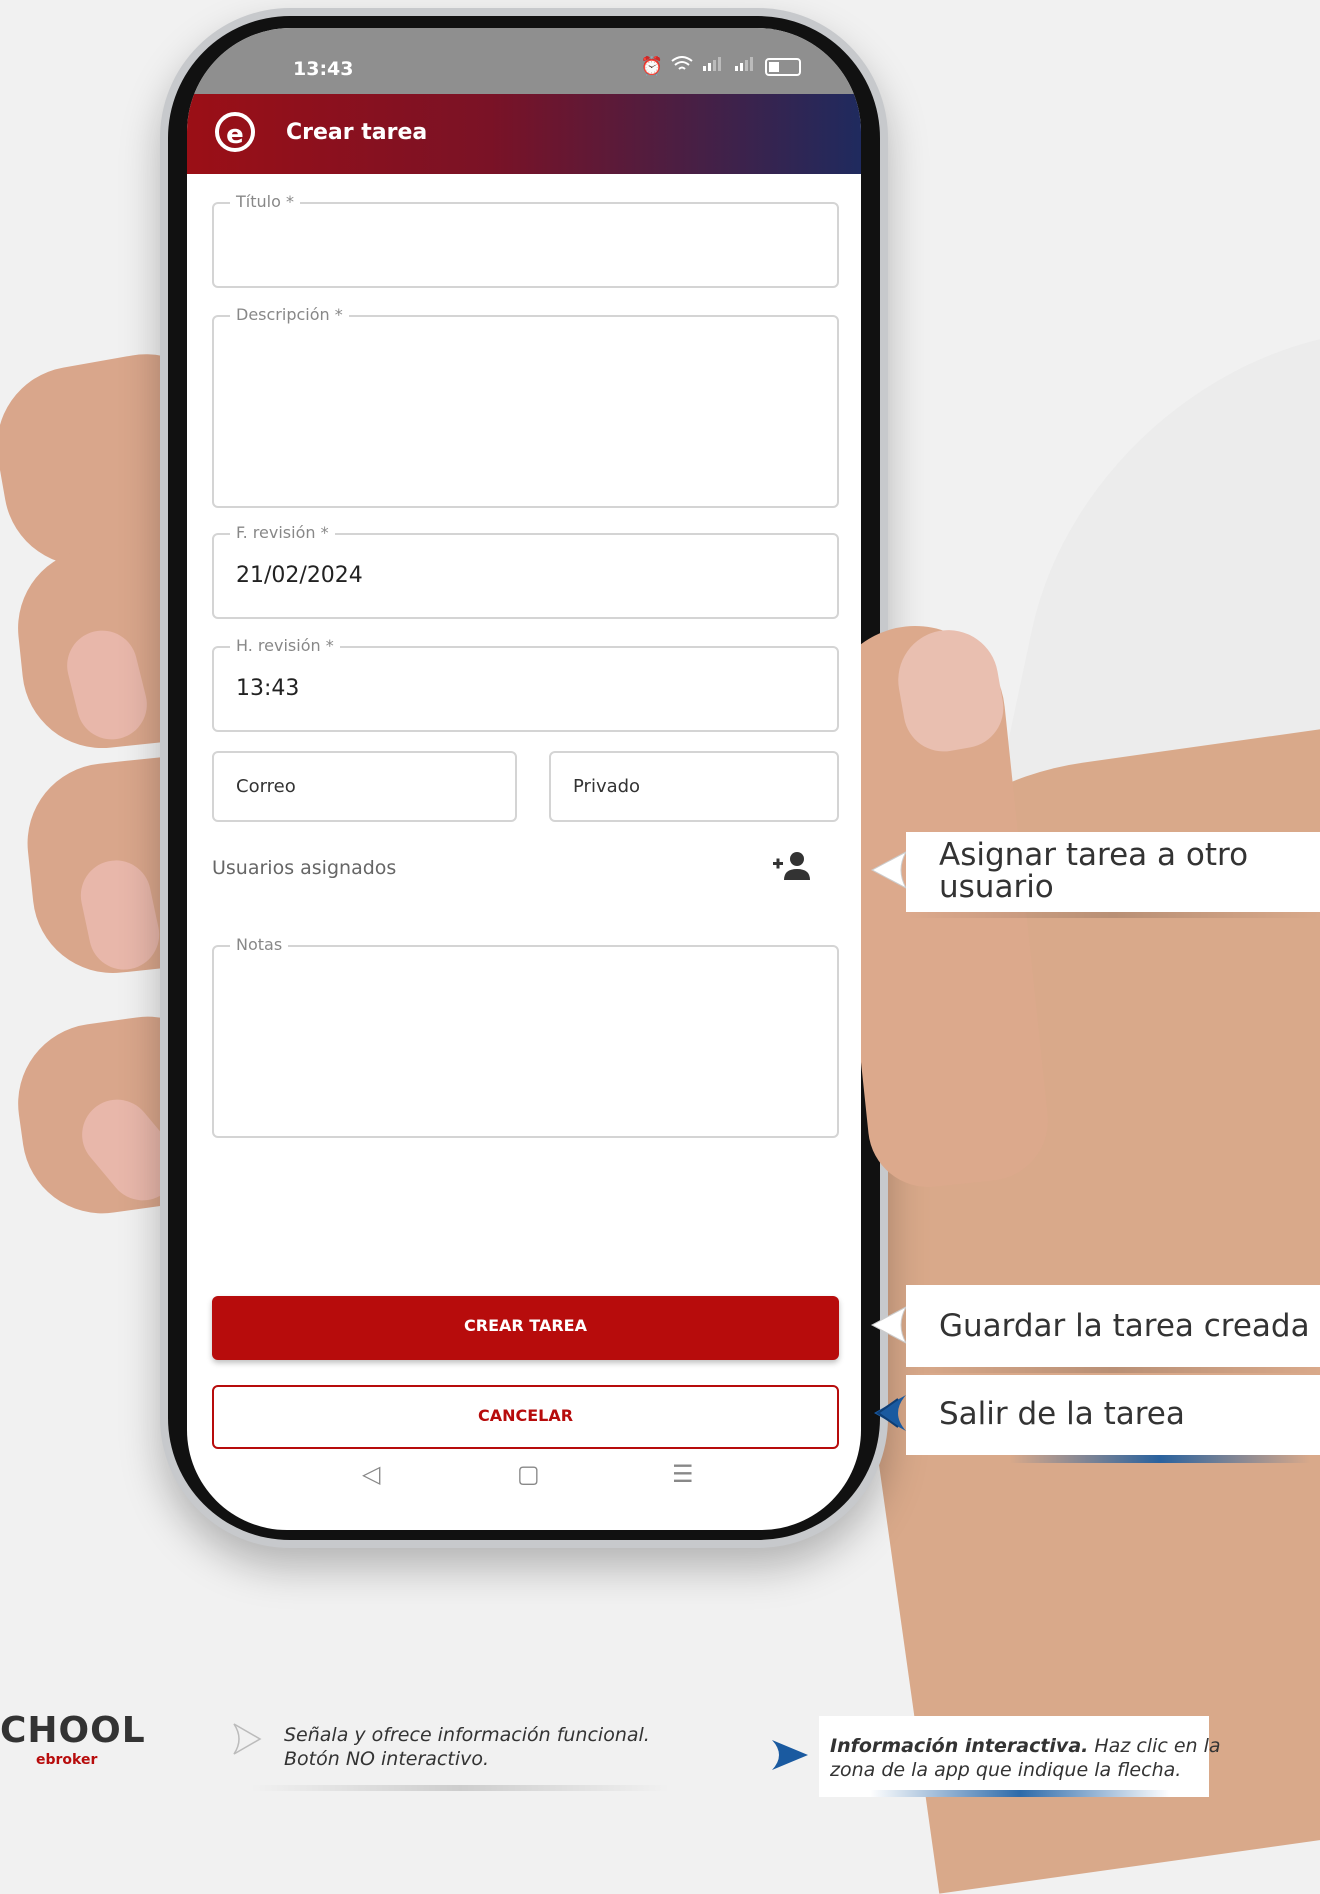 The image size is (1320, 1894). Describe the element at coordinates (524, 134) in the screenshot. I see `app-bar: e Crear tarea` at that location.